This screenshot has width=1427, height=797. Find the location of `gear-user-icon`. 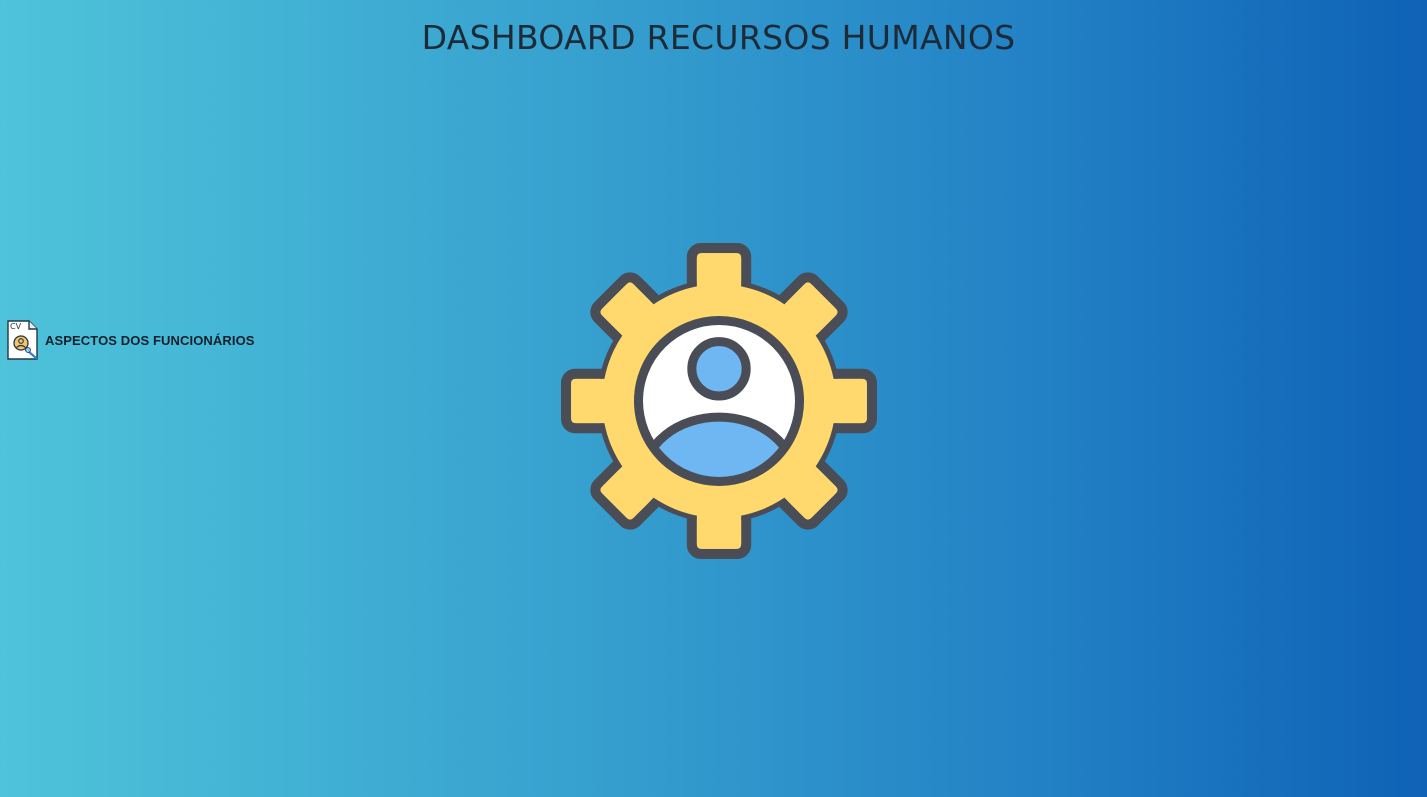

gear-user-icon is located at coordinates (719, 401).